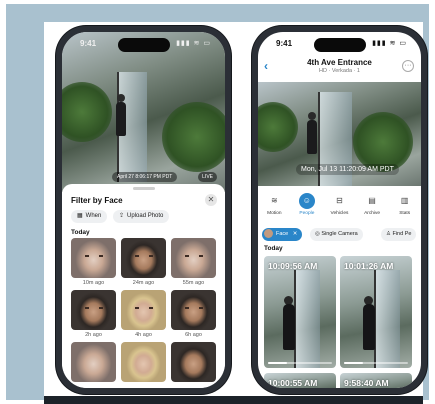 The image size is (435, 404). I want to click on tool-vehicles: ⊟ Vehicles, so click(339, 204).